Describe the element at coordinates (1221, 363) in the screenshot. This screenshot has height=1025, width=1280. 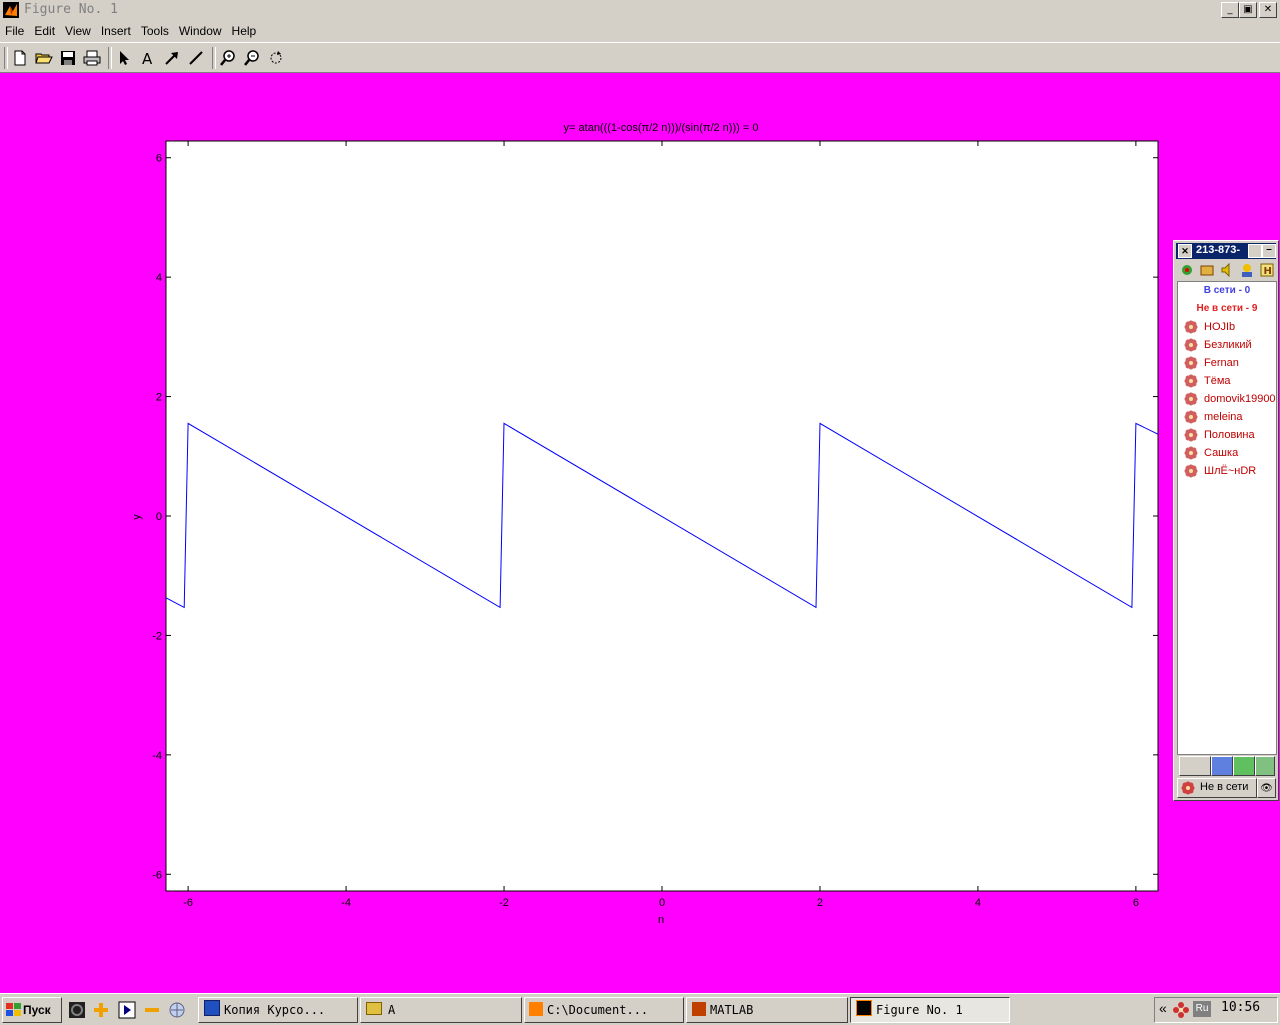
I see `contact-name: Fernan` at that location.